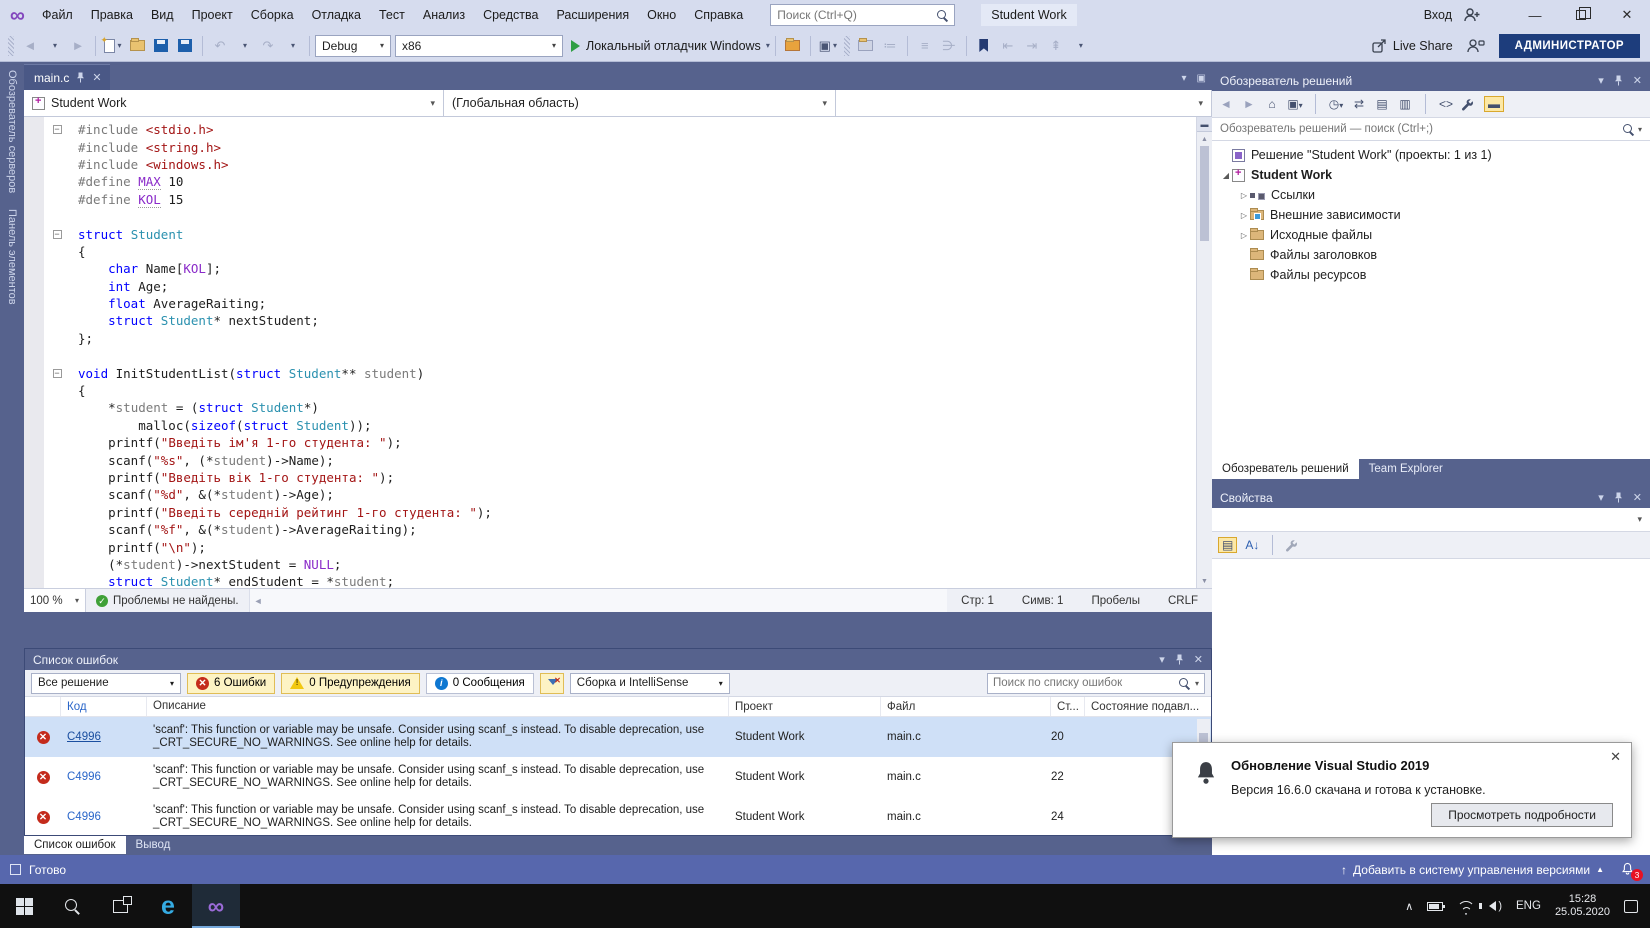 The image size is (1650, 928). I want to click on error-list-title-bar: Список ошибок ▾ ✕, so click(618, 659).